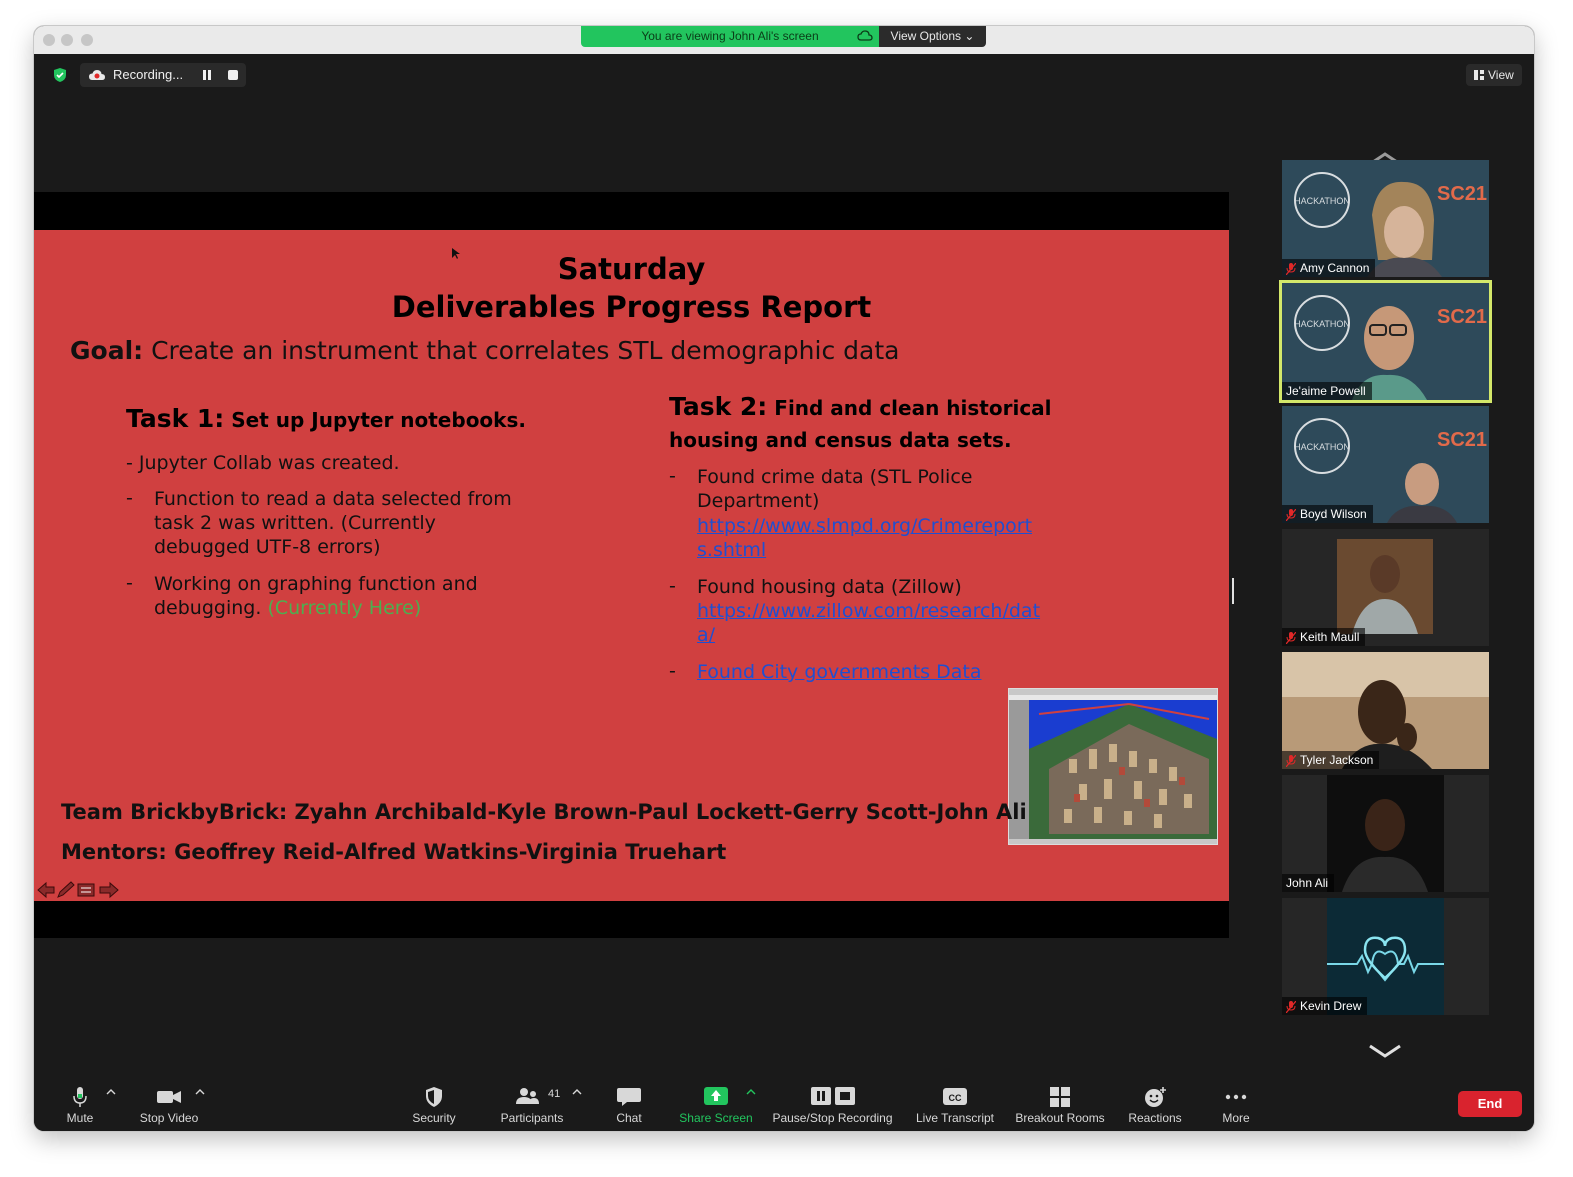 The width and height of the screenshot is (1573, 1177). Describe the element at coordinates (1385, 833) in the screenshot. I see `participant-tile: John Ali` at that location.